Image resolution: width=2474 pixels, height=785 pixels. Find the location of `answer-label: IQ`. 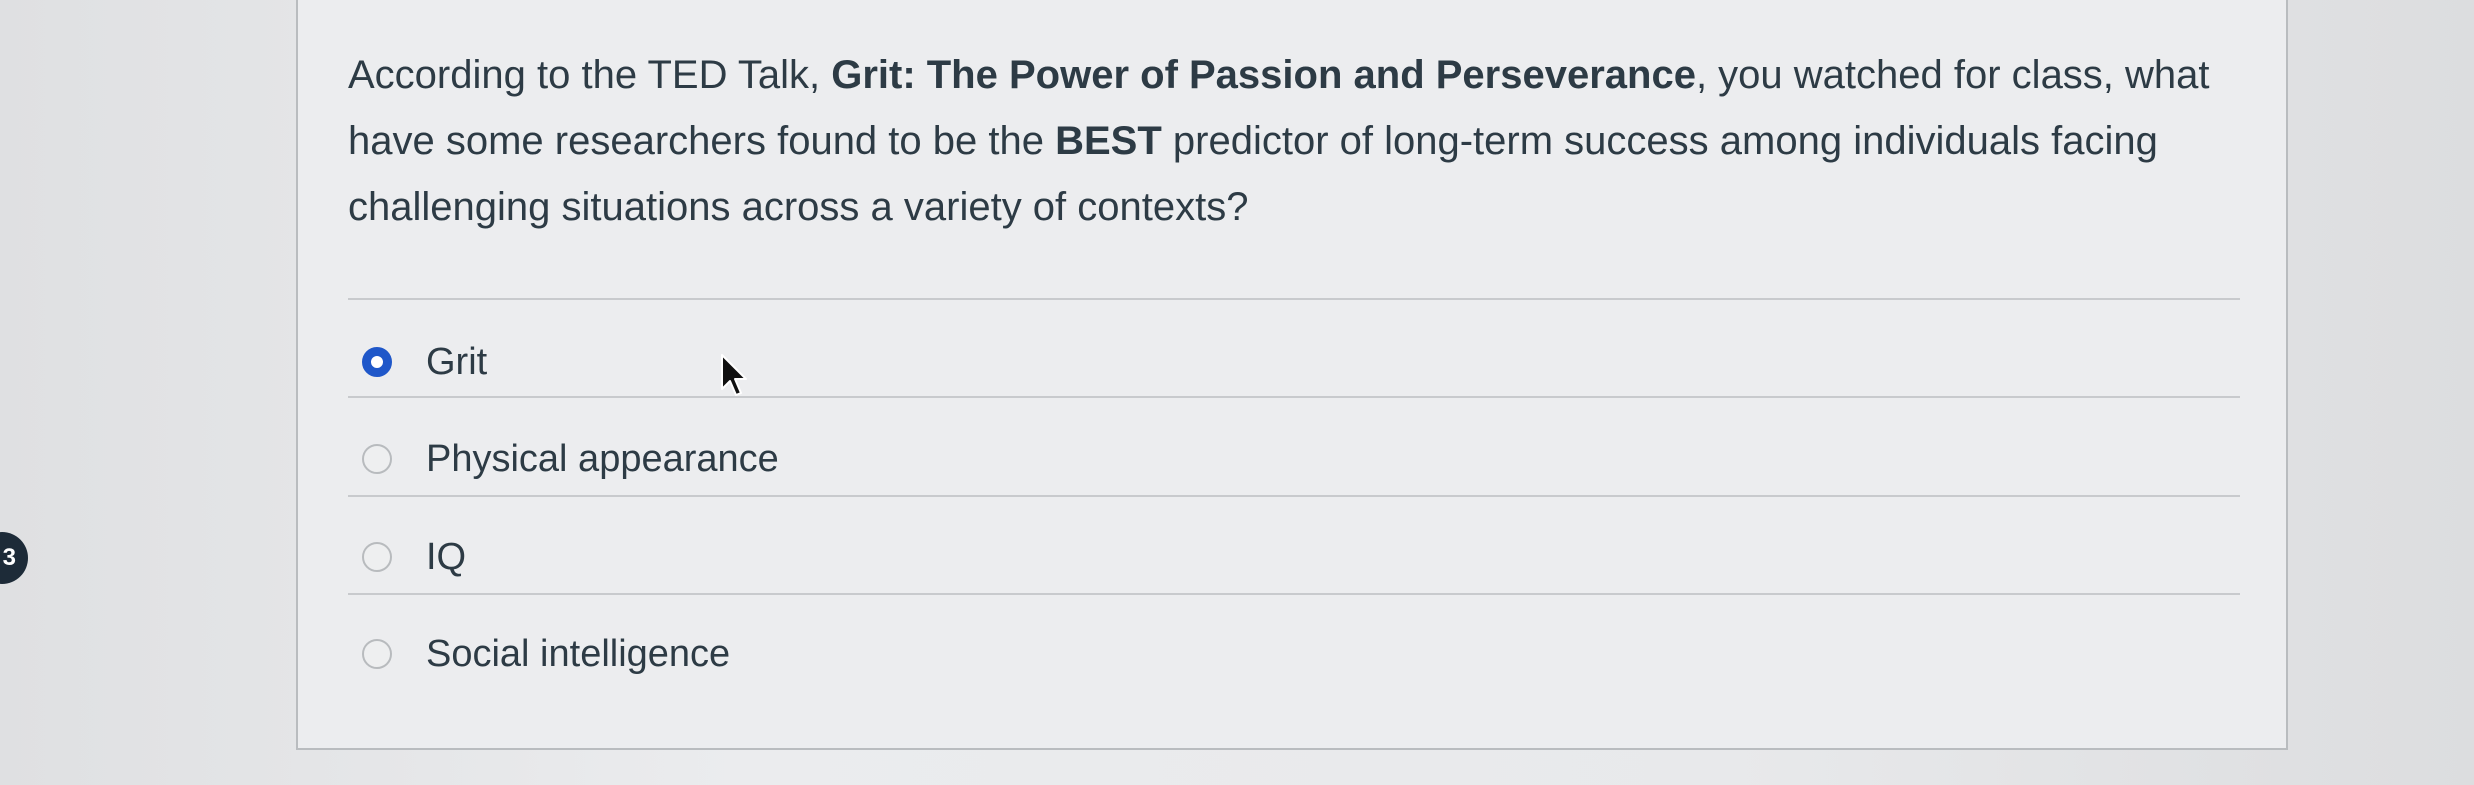

answer-label: IQ is located at coordinates (446, 557).